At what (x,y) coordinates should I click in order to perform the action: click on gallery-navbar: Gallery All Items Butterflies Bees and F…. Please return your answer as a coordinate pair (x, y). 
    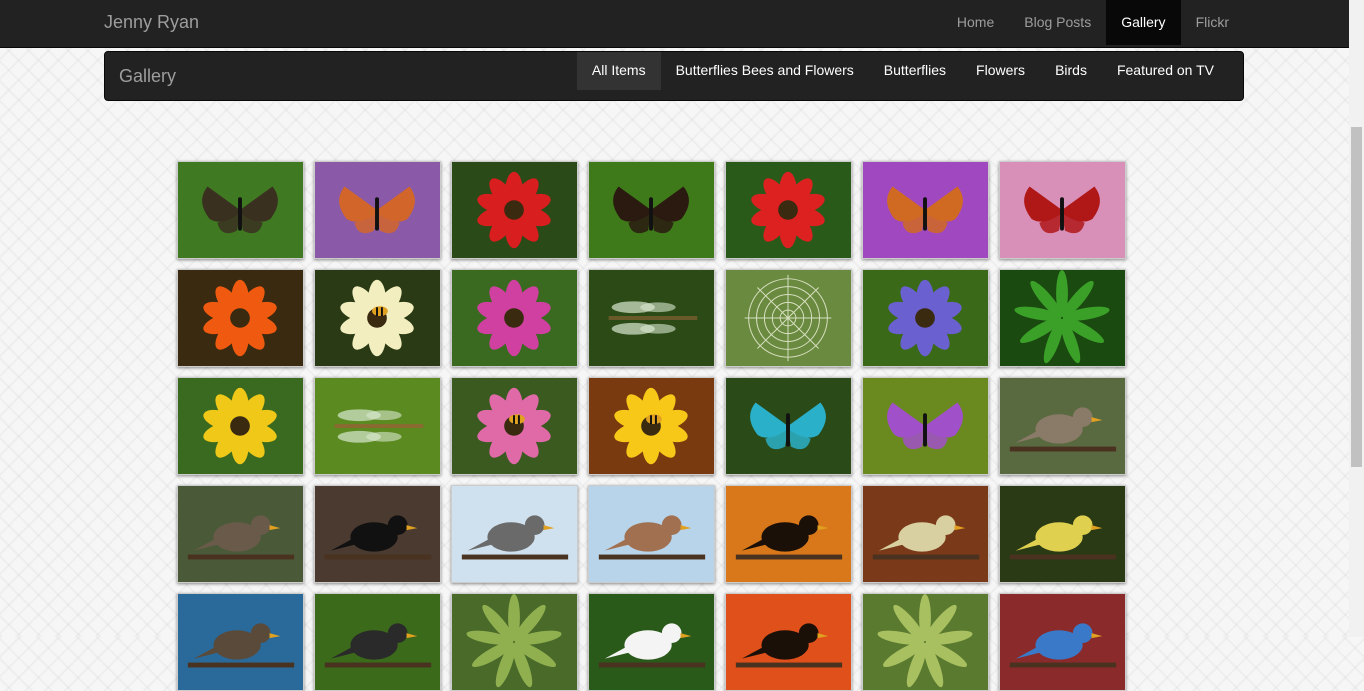
    Looking at the image, I should click on (674, 76).